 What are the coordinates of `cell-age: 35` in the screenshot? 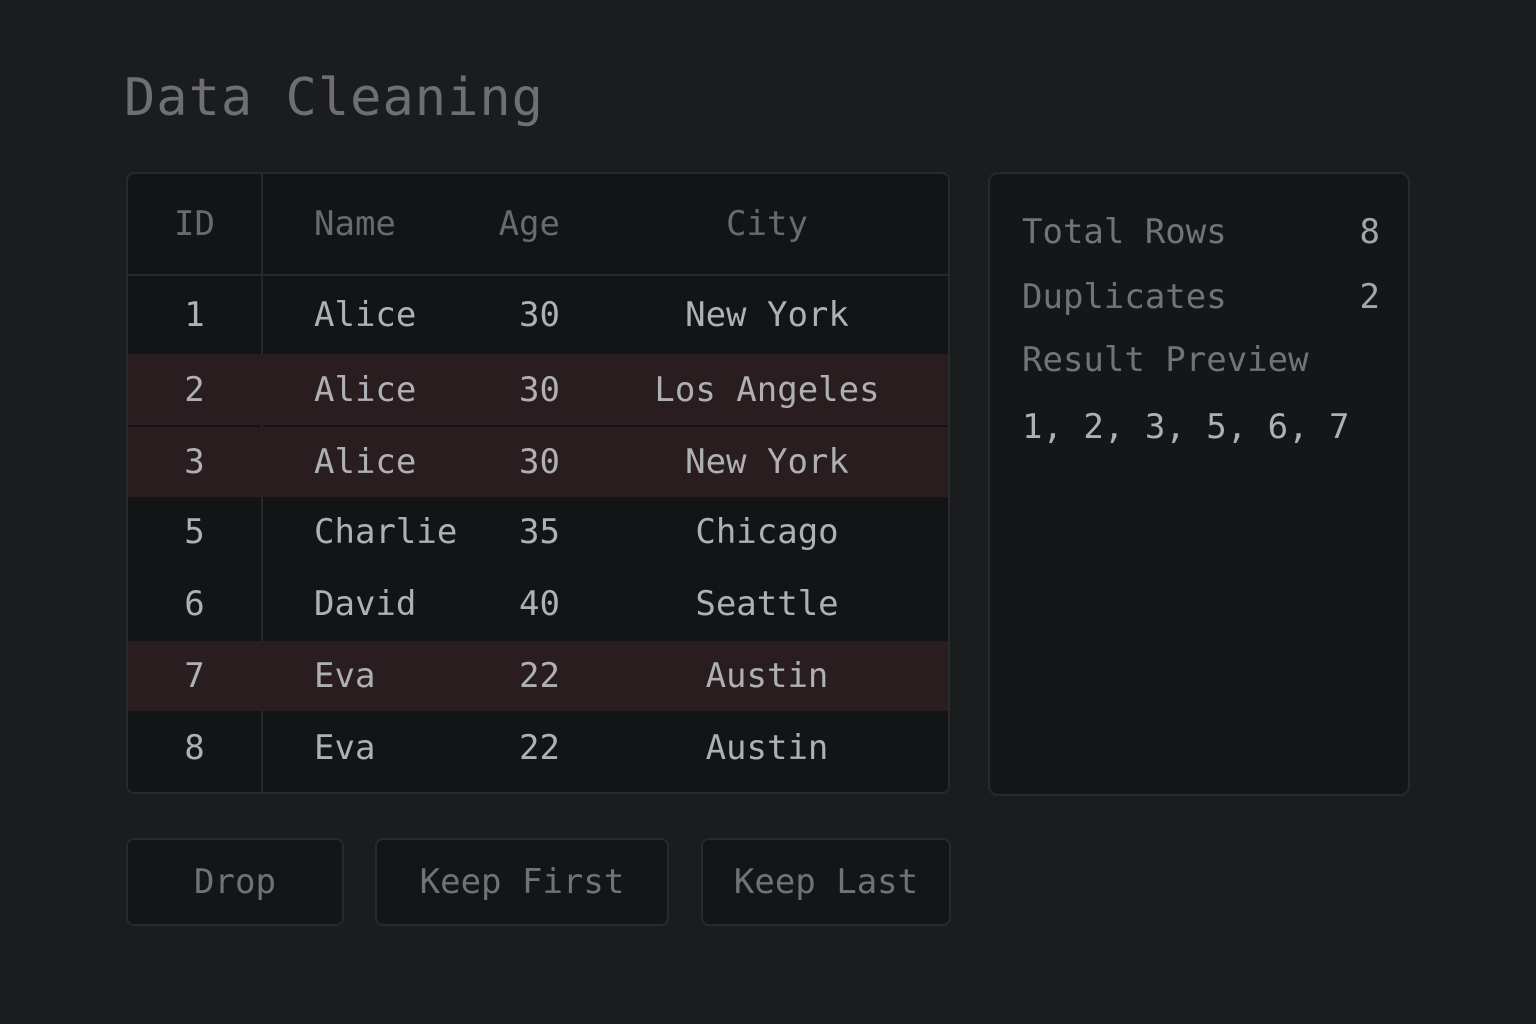 It's located at (539, 532).